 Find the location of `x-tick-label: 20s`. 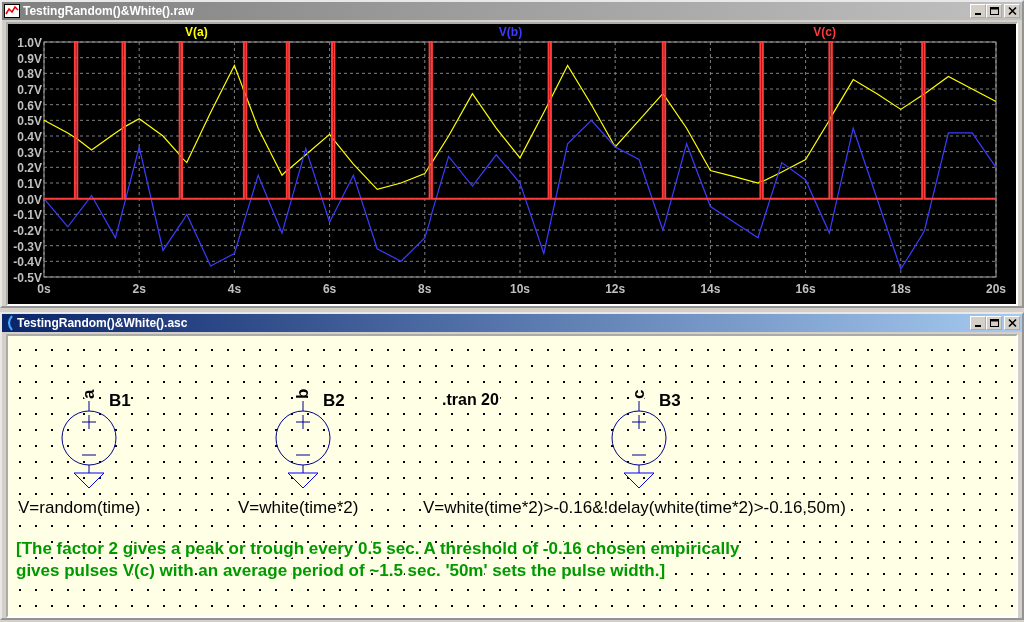

x-tick-label: 20s is located at coordinates (996, 289).